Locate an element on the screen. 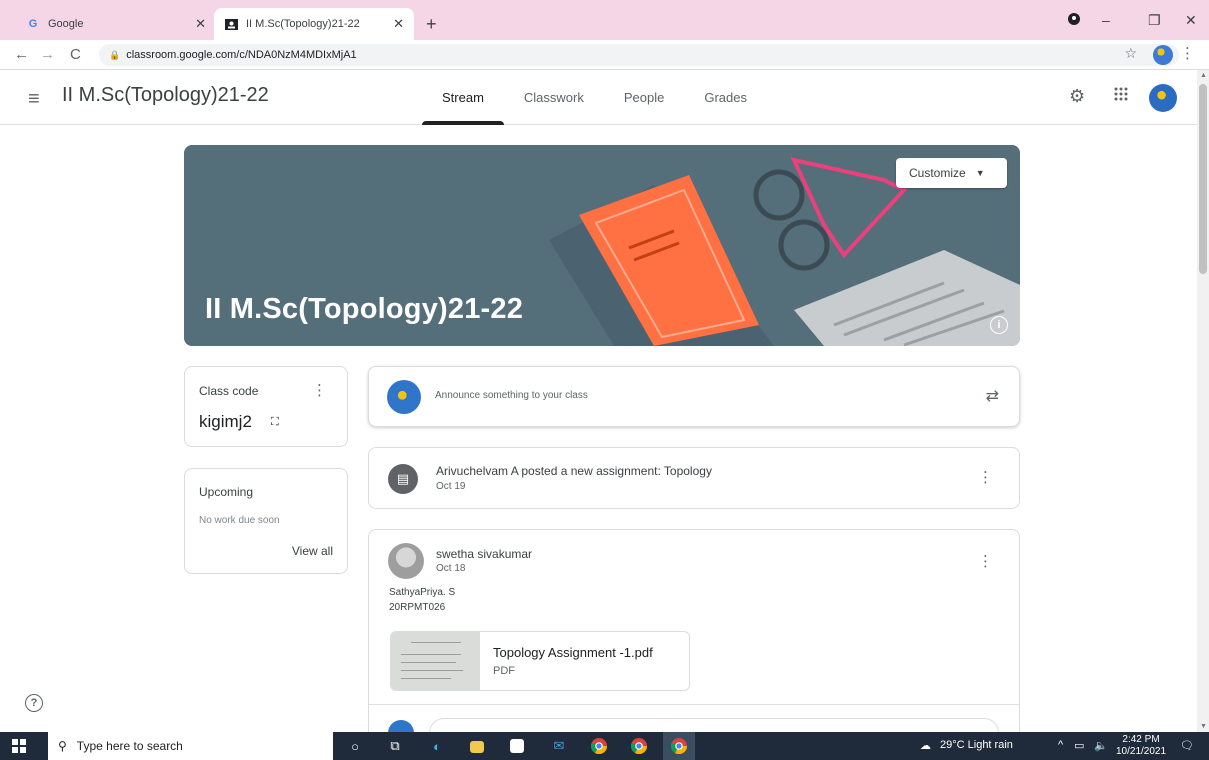 This screenshot has height=760, width=1209. network-icon: ▭ is located at coordinates (1079, 745).